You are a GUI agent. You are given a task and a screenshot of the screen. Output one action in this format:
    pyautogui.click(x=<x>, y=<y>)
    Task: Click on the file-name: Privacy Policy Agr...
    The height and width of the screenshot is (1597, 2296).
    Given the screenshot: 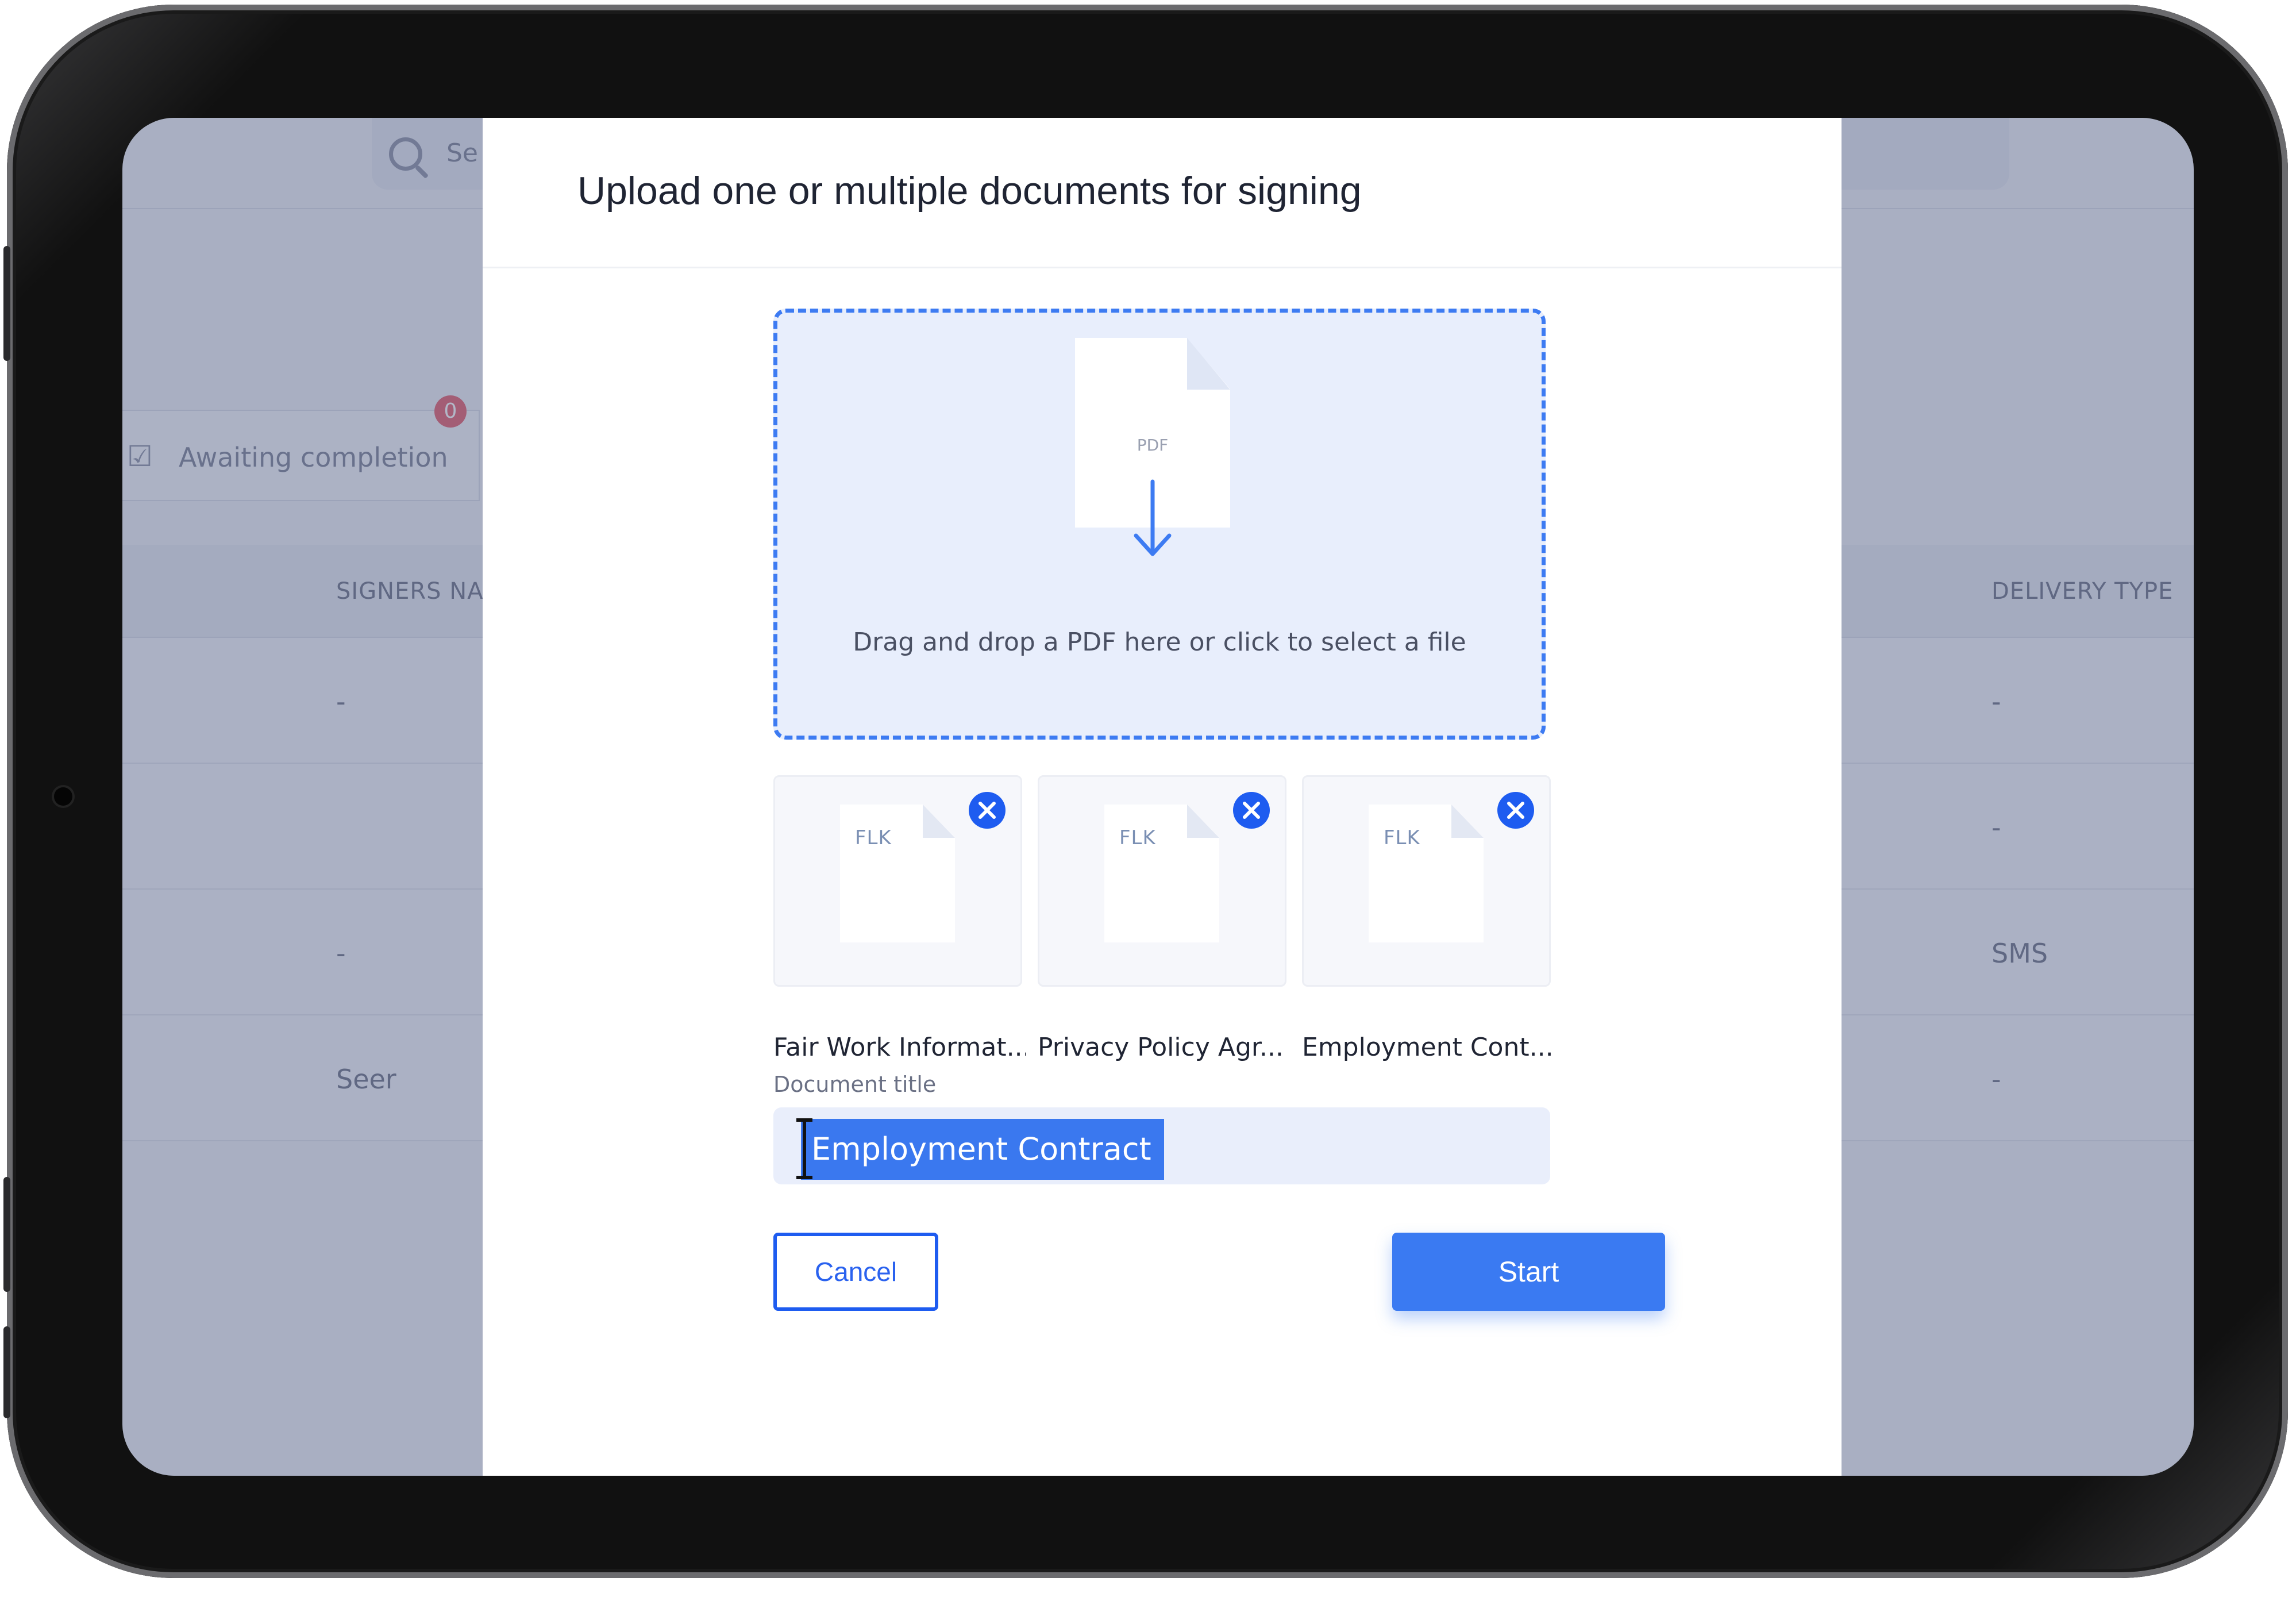 What is the action you would take?
    pyautogui.click(x=1161, y=1048)
    